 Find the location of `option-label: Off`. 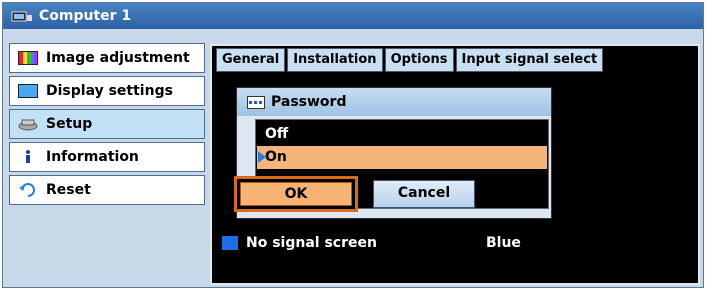

option-label: Off is located at coordinates (277, 134).